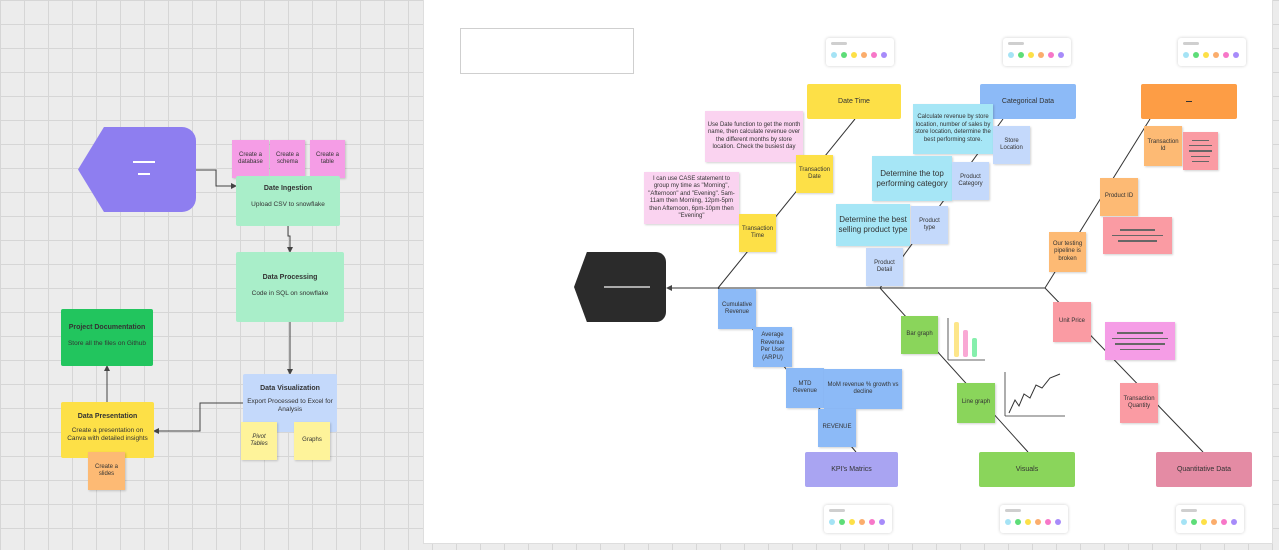 This screenshot has width=1279, height=550. Describe the element at coordinates (547, 51) in the screenshot. I see `empty-text-box` at that location.